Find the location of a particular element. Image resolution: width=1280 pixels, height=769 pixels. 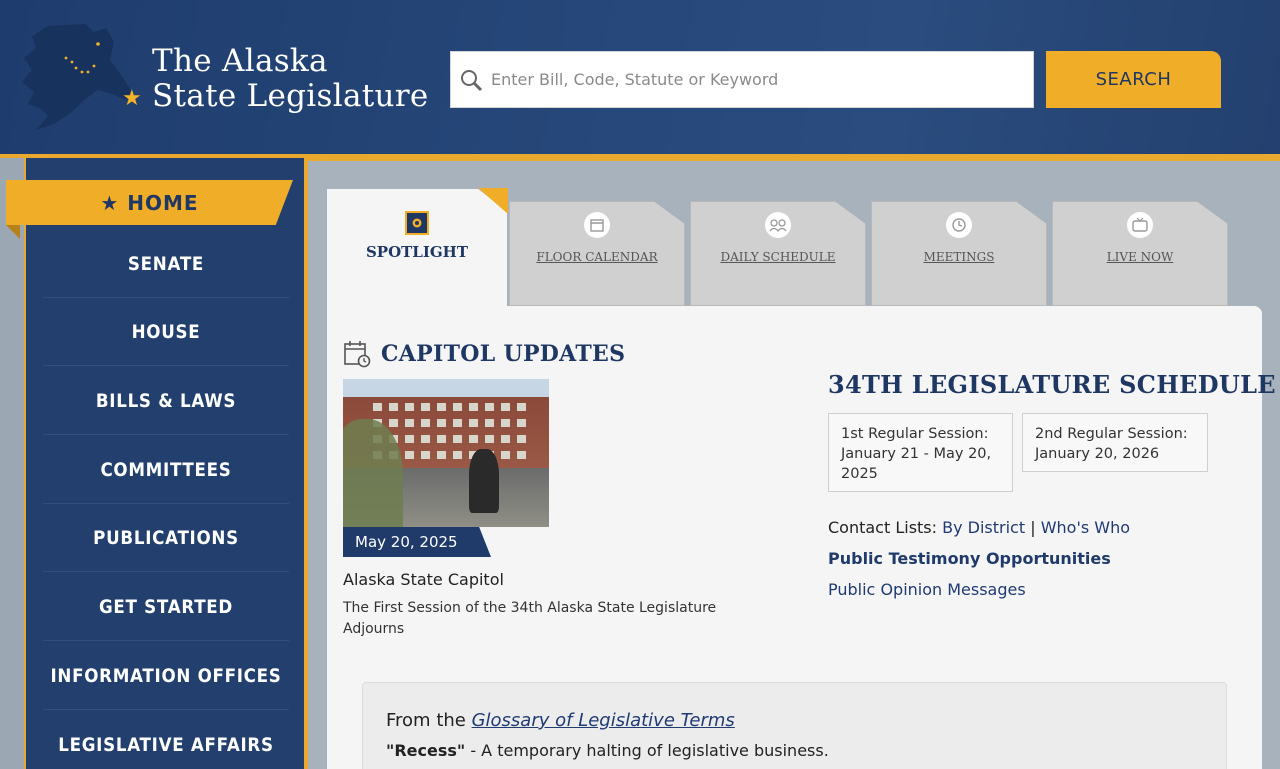

session-2-label: 2nd Regular Session: is located at coordinates (1111, 434).